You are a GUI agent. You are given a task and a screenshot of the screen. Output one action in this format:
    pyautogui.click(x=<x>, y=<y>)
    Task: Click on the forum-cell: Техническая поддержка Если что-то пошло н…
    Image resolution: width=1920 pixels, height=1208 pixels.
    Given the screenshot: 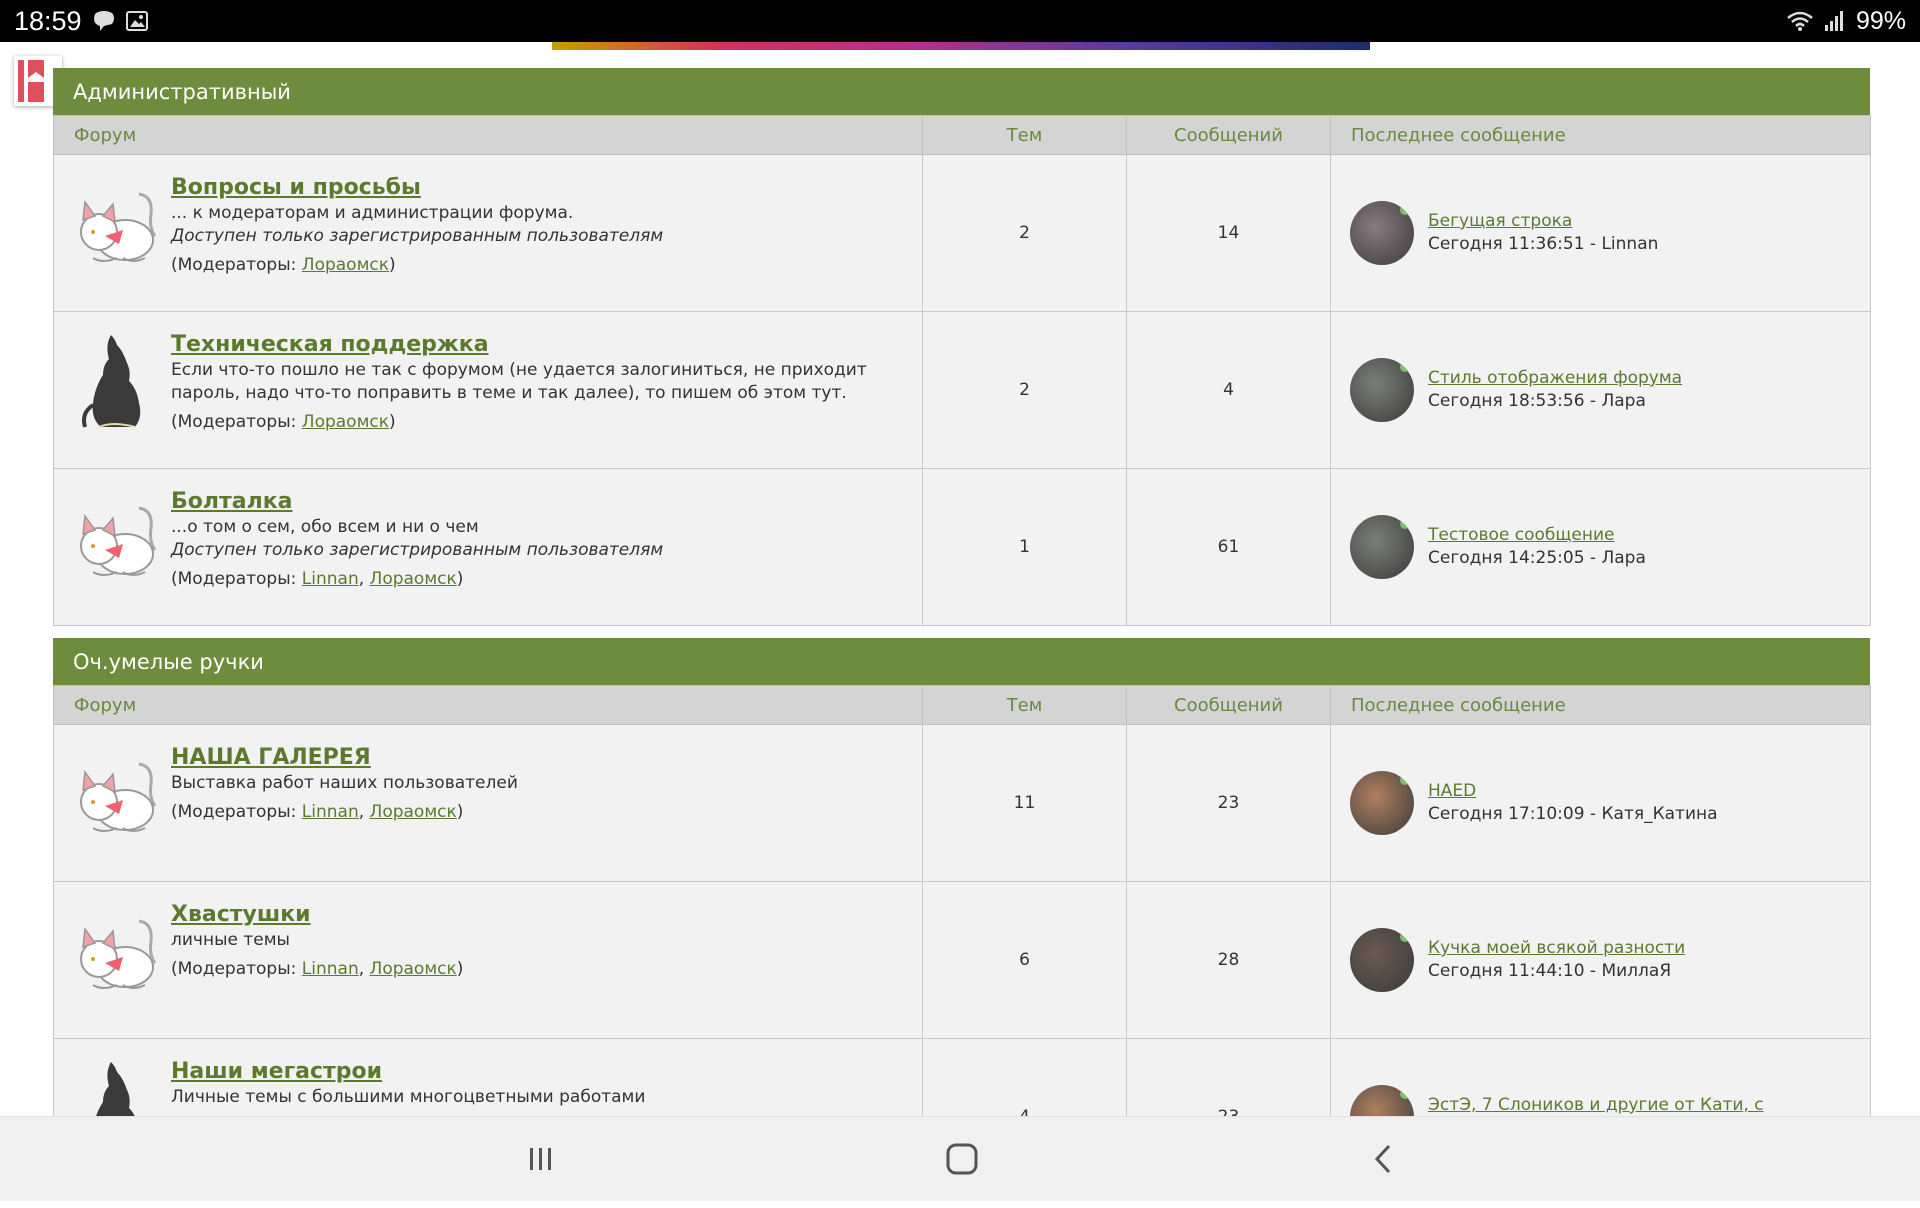 What is the action you would take?
    pyautogui.click(x=488, y=390)
    